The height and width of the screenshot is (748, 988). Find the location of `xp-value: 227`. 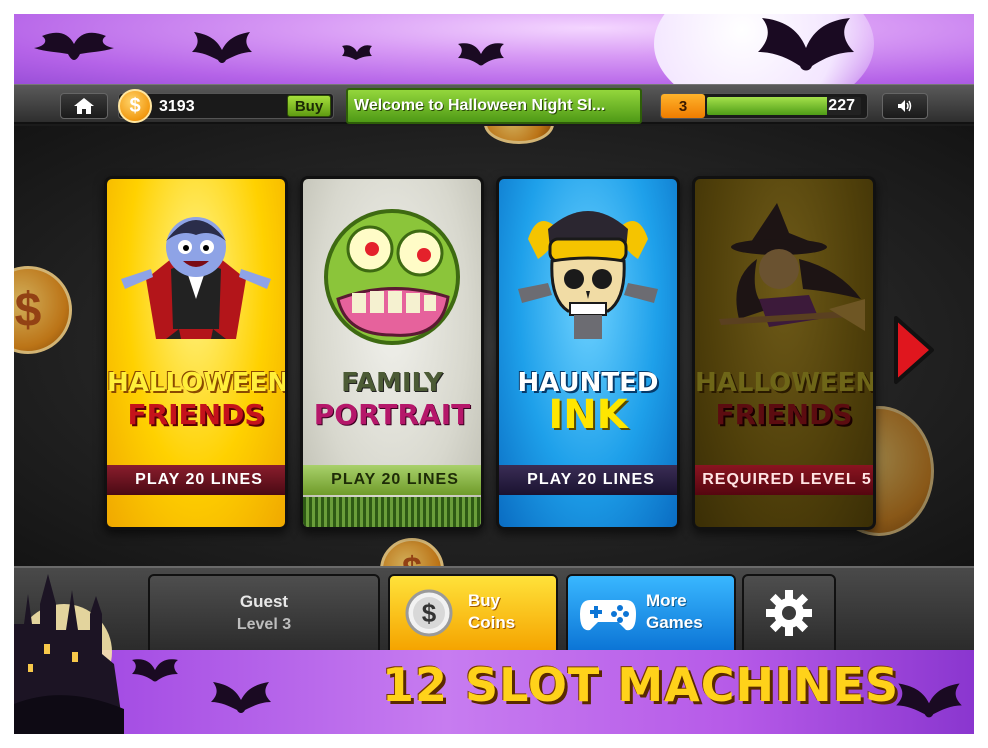

xp-value: 227 is located at coordinates (841, 105).